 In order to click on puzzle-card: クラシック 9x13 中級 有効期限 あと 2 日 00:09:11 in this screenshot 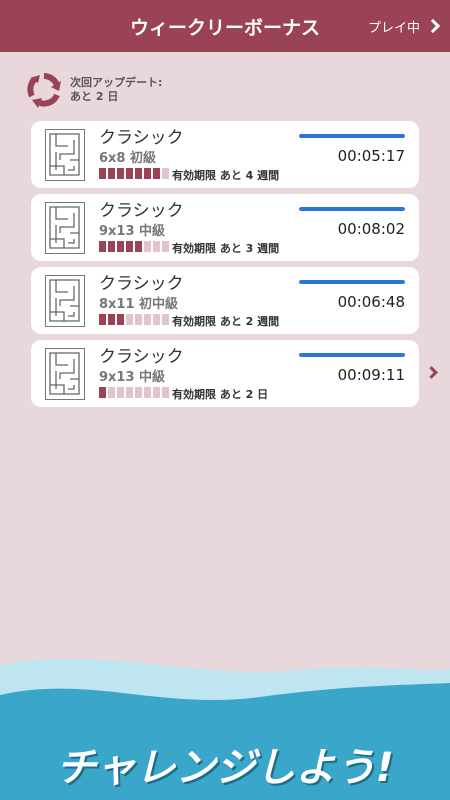, I will do `click(225, 373)`.